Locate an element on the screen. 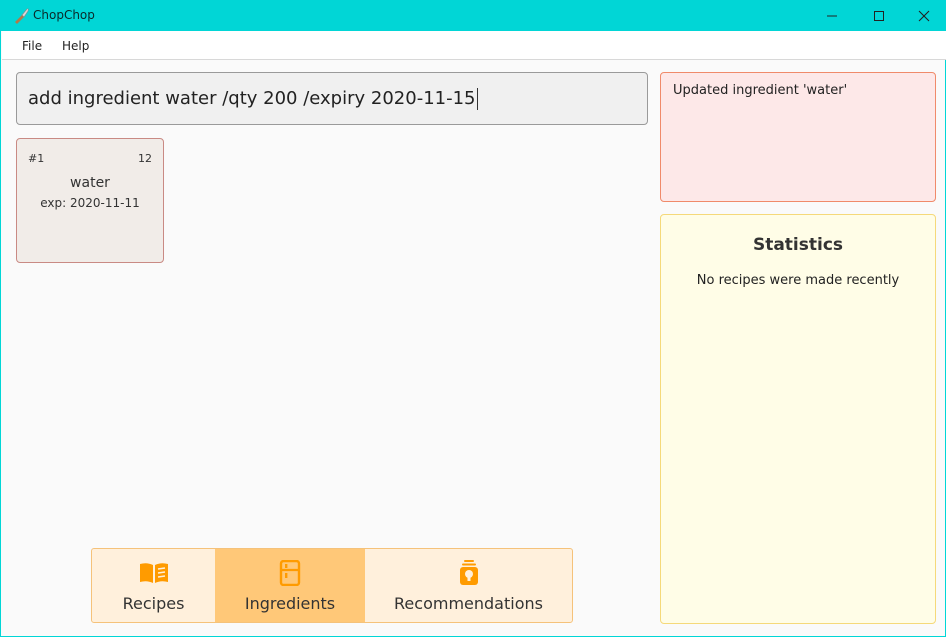 This screenshot has height=637, width=946. minimize-icon is located at coordinates (832, 16).